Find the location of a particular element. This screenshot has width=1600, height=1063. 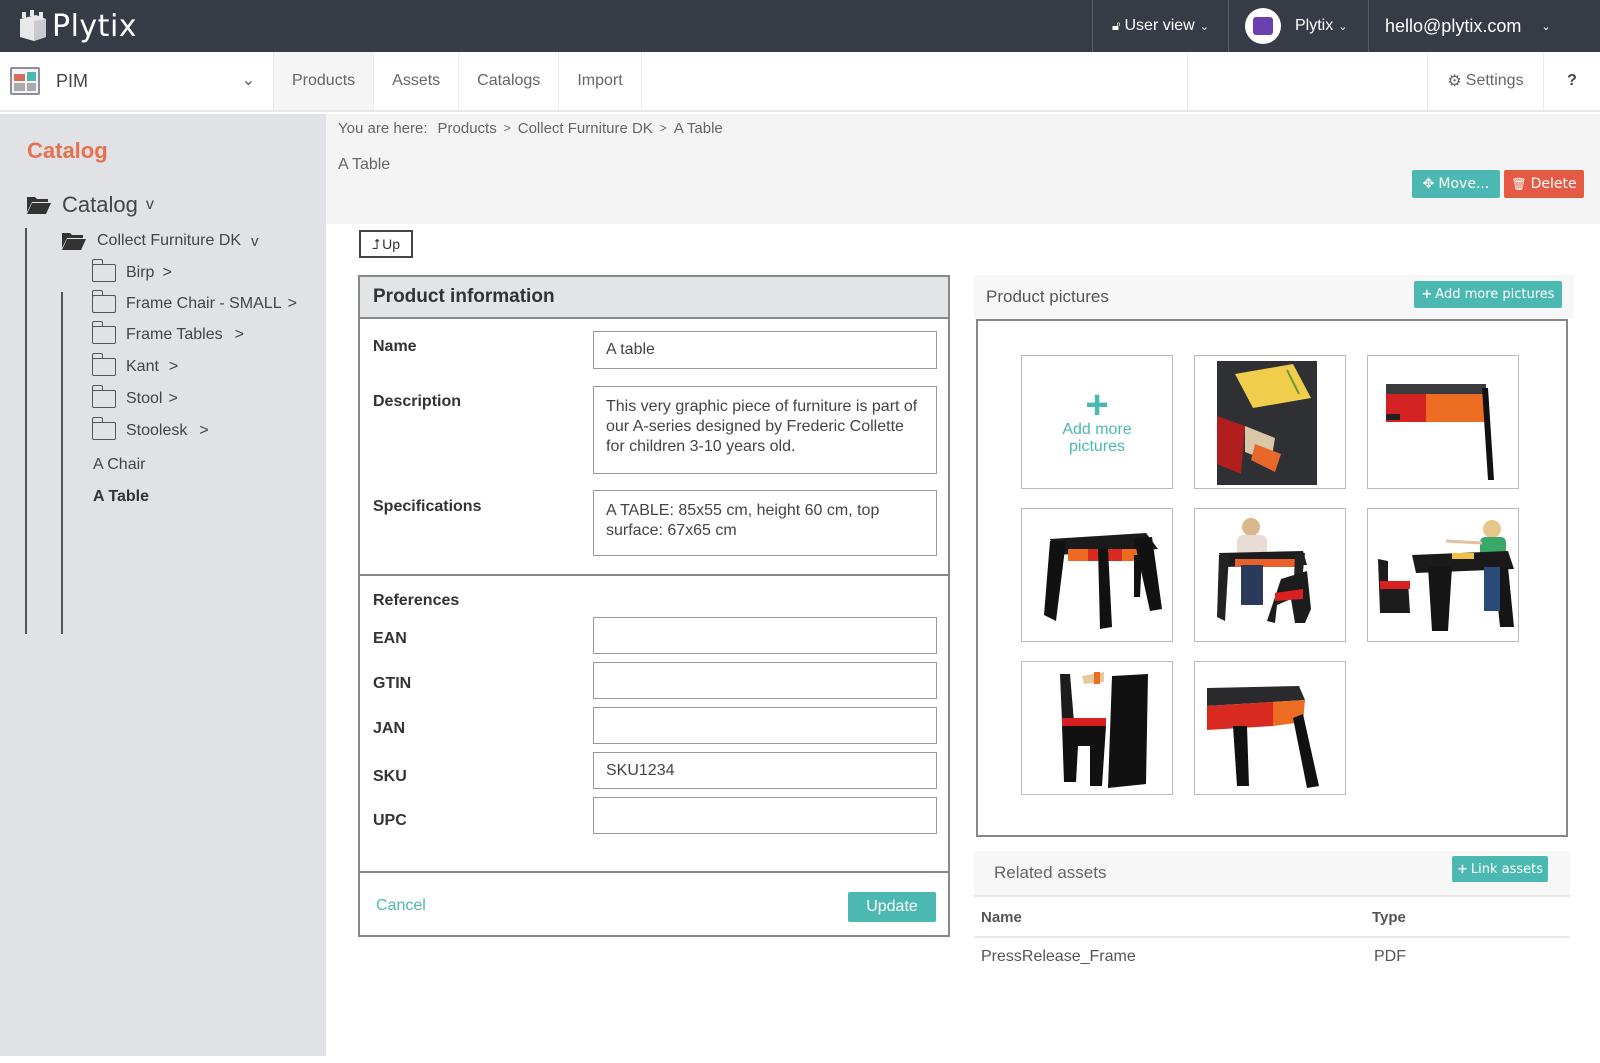

tree-folder: Kant > is located at coordinates (134, 364).